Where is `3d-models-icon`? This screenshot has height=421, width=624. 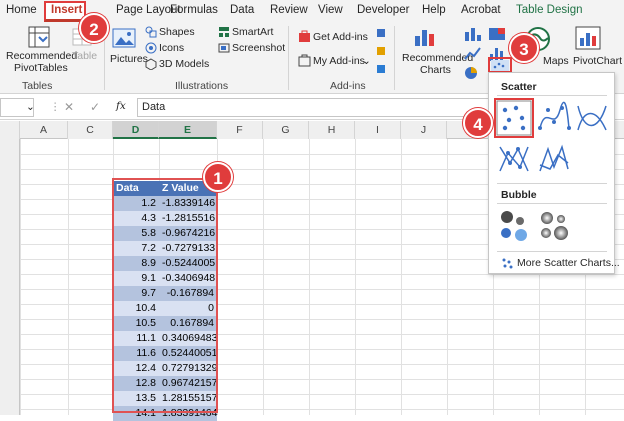
3d-models-icon is located at coordinates (151, 64).